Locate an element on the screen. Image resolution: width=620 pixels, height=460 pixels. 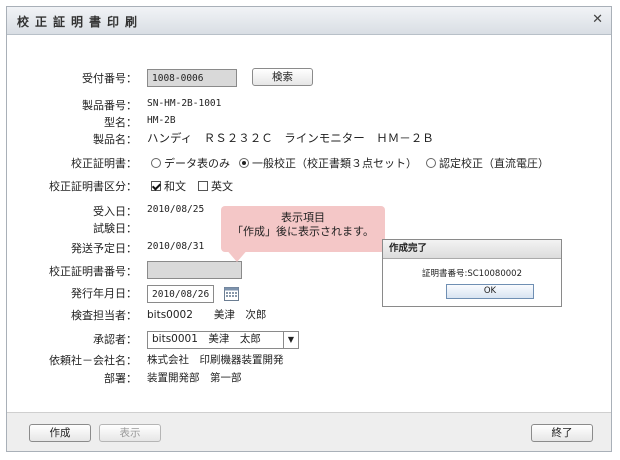
info-tooltip: 表示項目 「作成」後に表示されます。 is located at coordinates (303, 234).